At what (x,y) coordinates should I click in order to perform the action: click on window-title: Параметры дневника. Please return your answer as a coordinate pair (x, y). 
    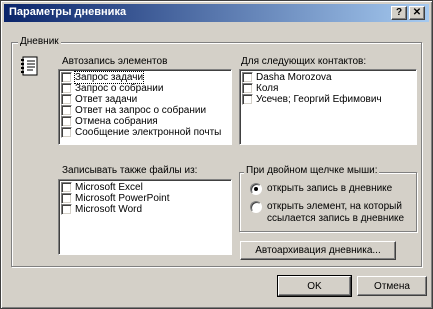
    Looking at the image, I should click on (68, 12).